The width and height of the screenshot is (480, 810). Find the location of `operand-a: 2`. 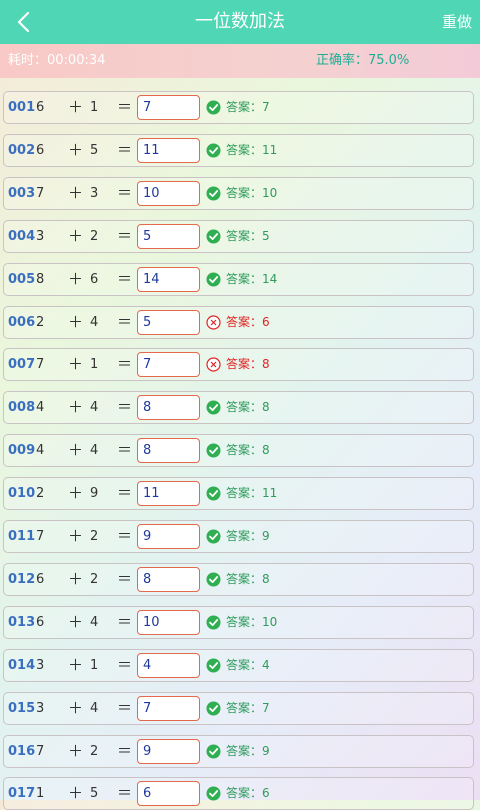

operand-a: 2 is located at coordinates (40, 493).